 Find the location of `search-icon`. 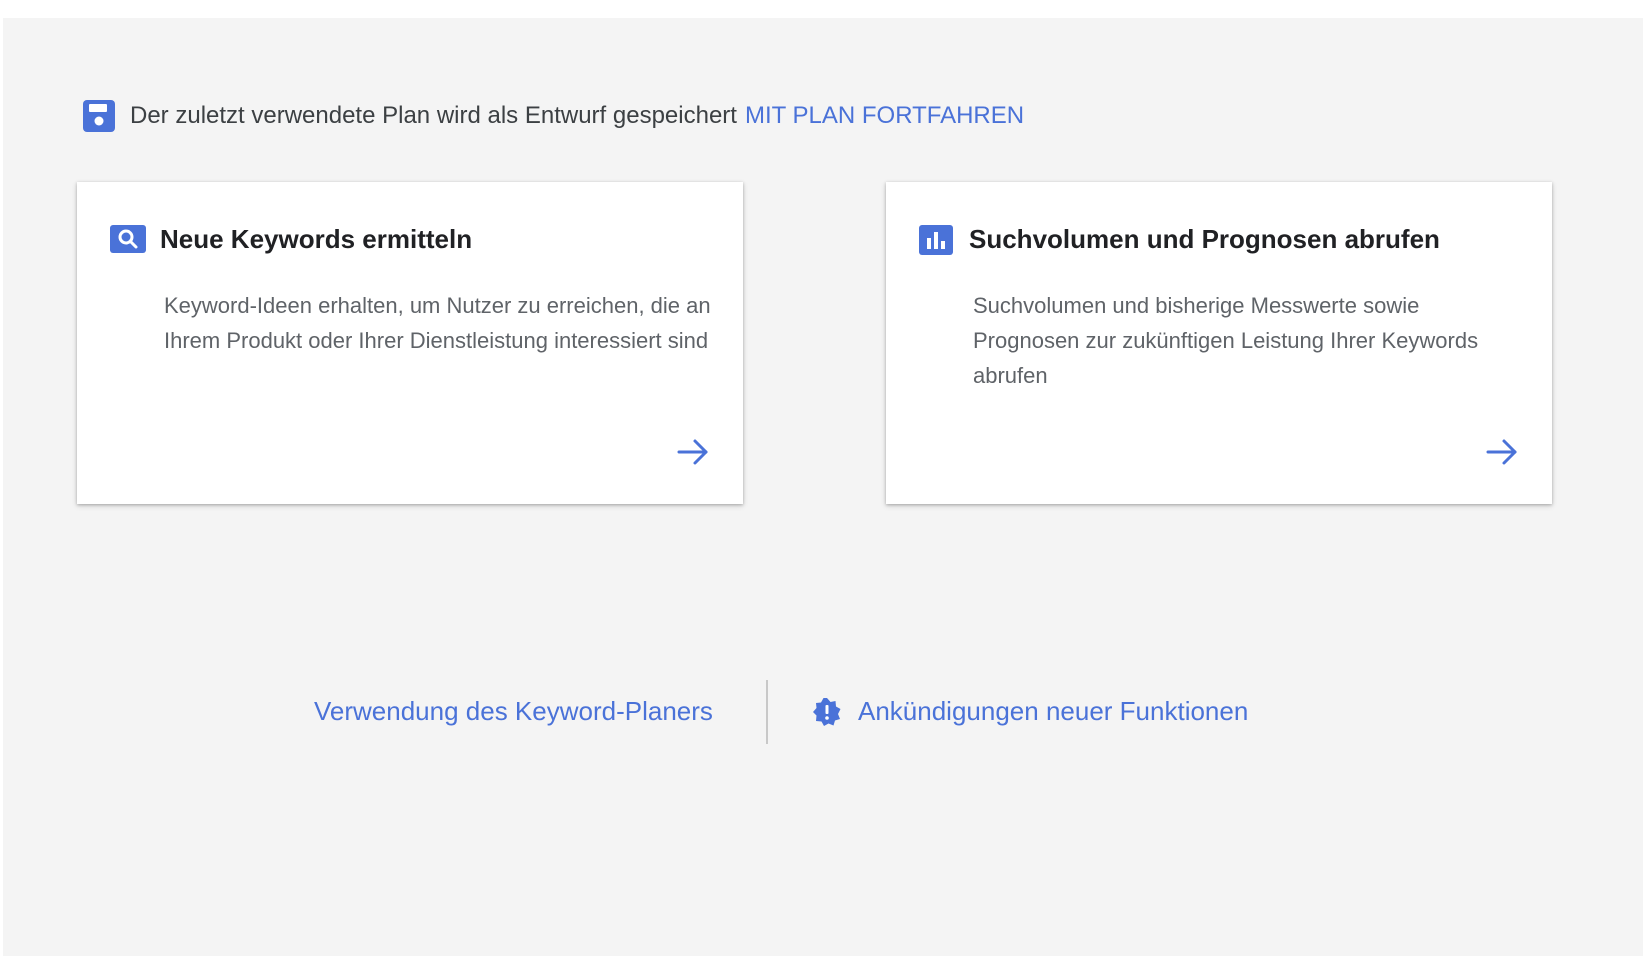

search-icon is located at coordinates (128, 239).